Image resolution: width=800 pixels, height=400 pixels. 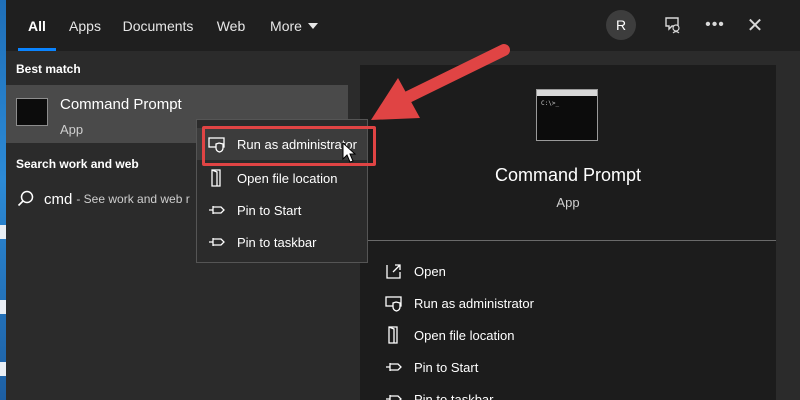 What do you see at coordinates (393, 304) in the screenshot?
I see `shield-icon` at bounding box center [393, 304].